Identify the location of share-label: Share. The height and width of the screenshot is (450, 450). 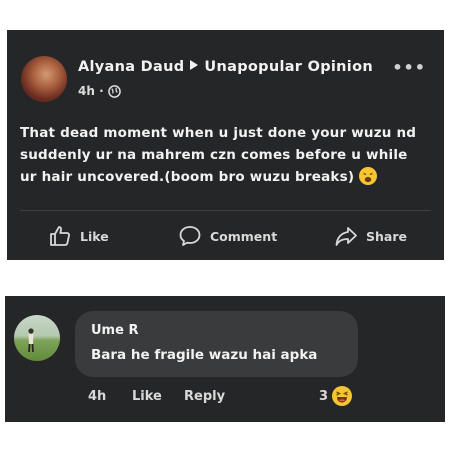
(386, 236).